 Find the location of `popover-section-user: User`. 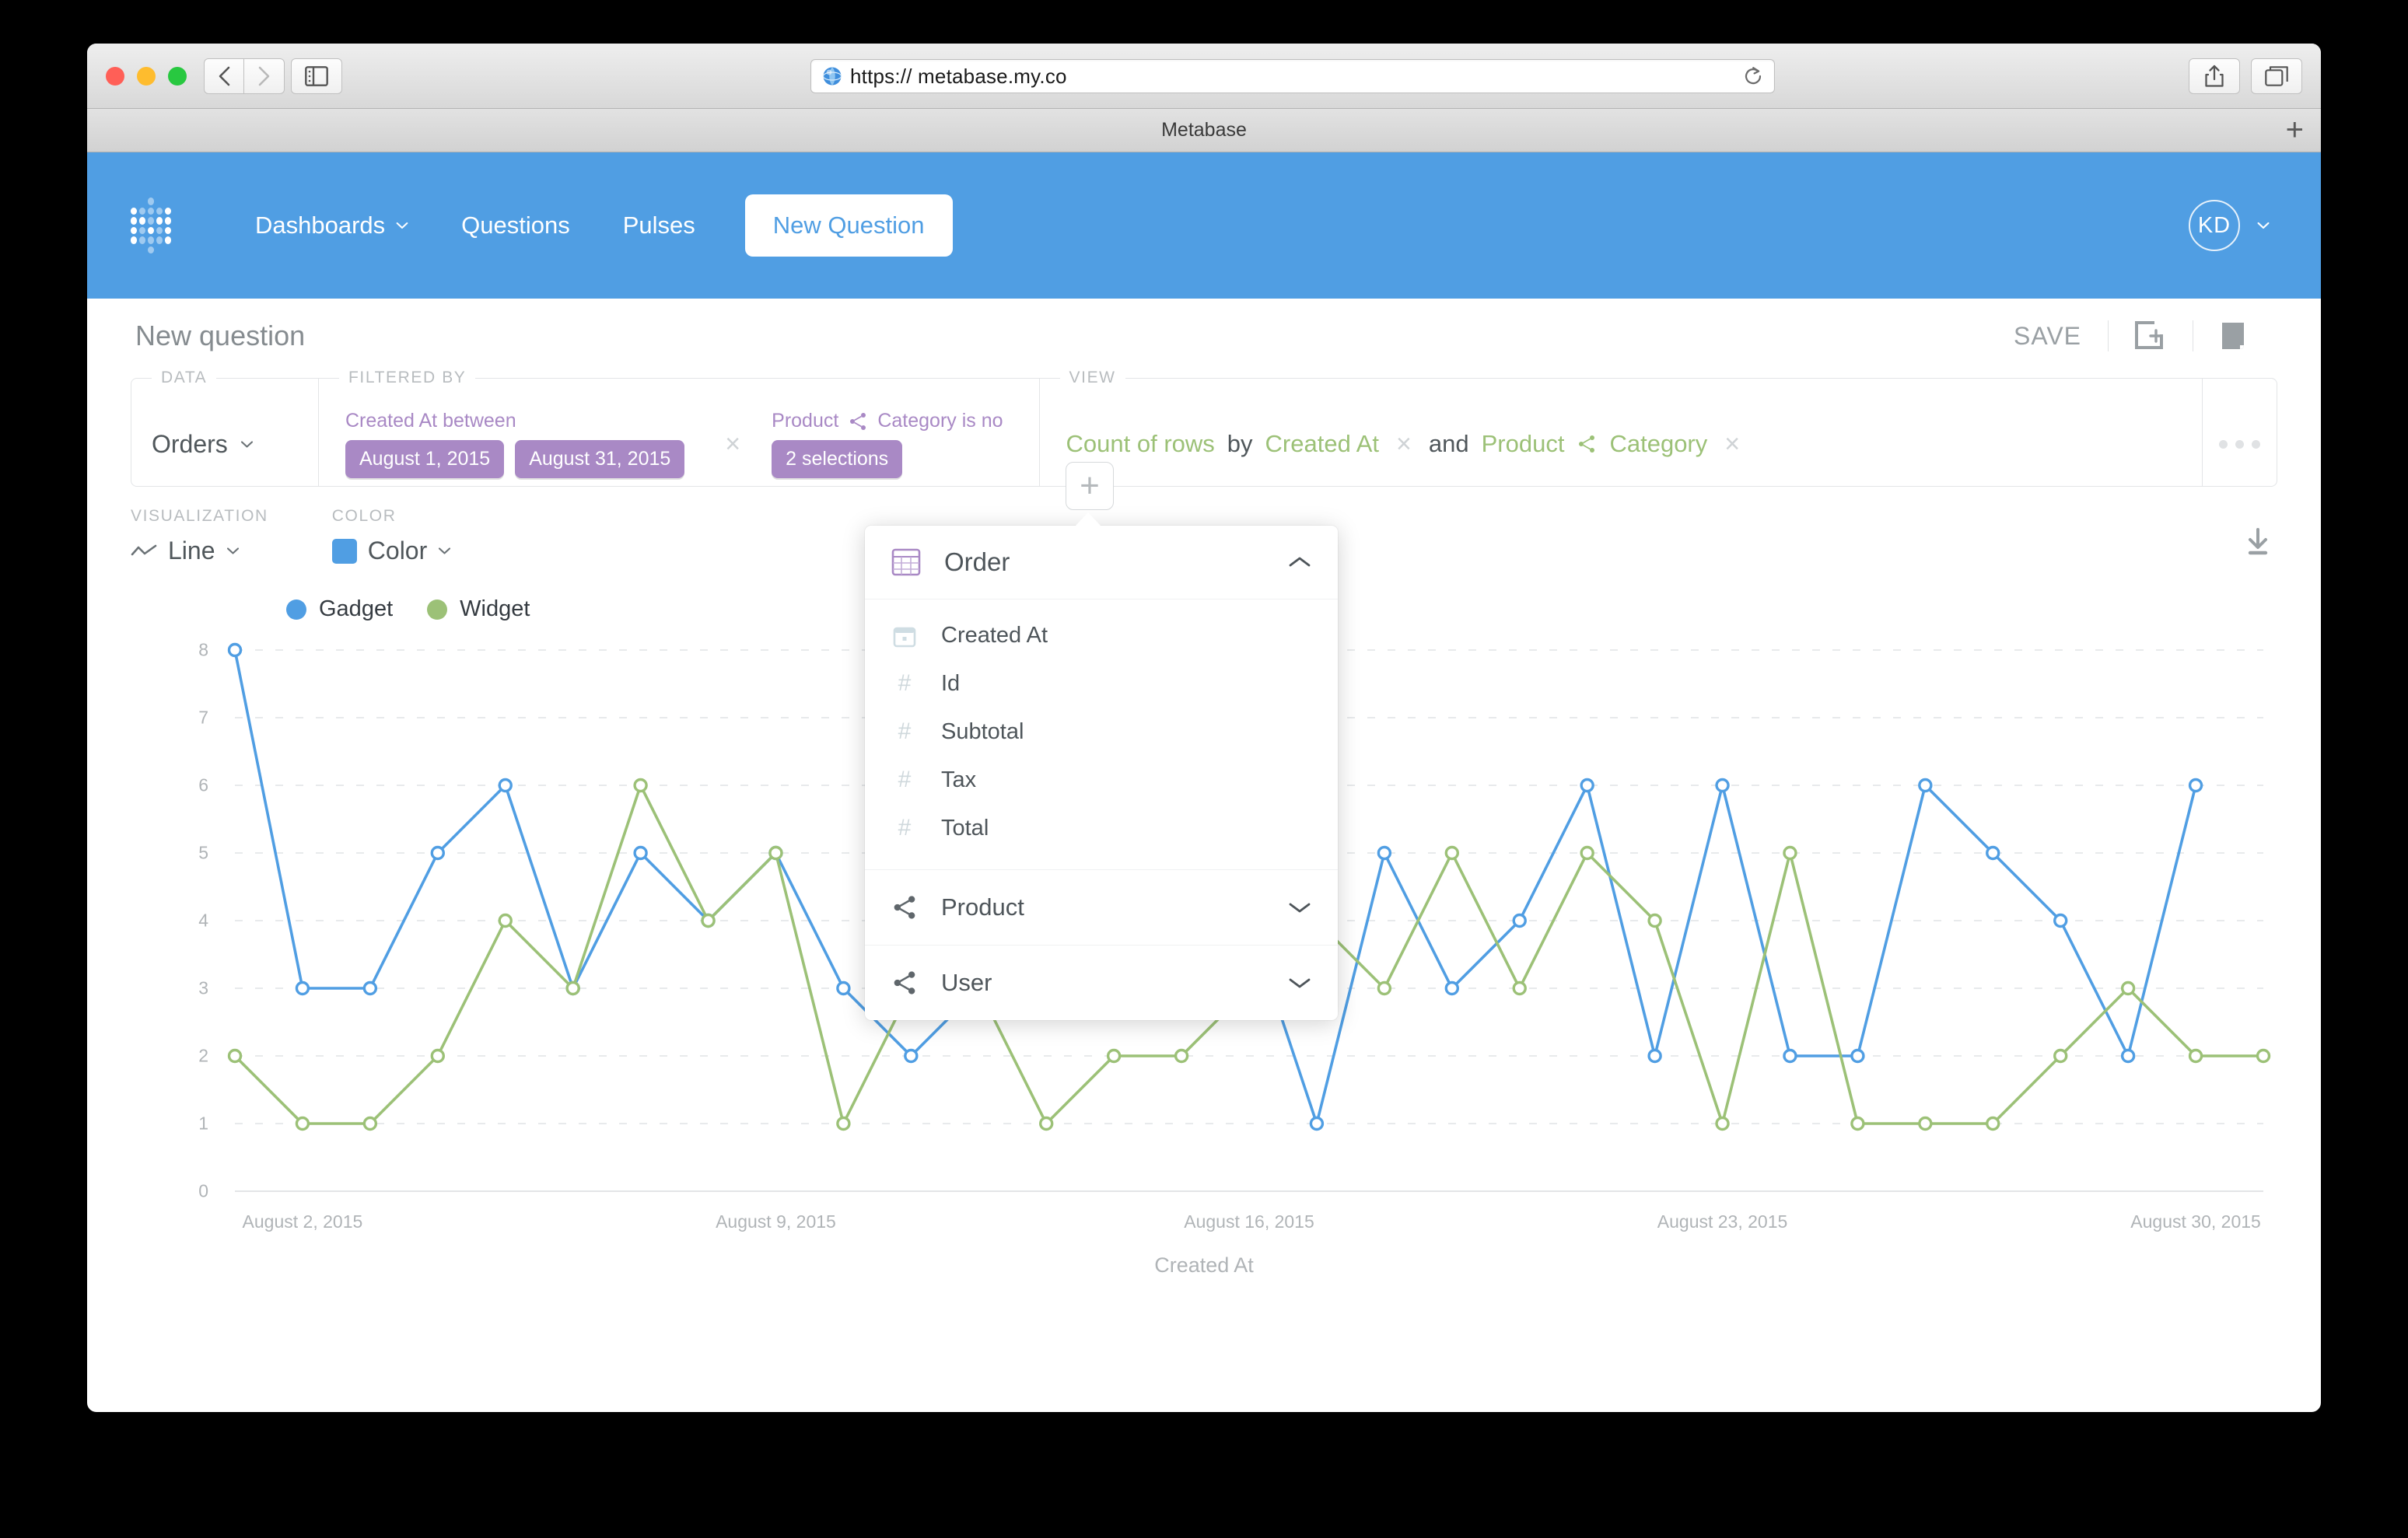

popover-section-user: User is located at coordinates (1101, 982).